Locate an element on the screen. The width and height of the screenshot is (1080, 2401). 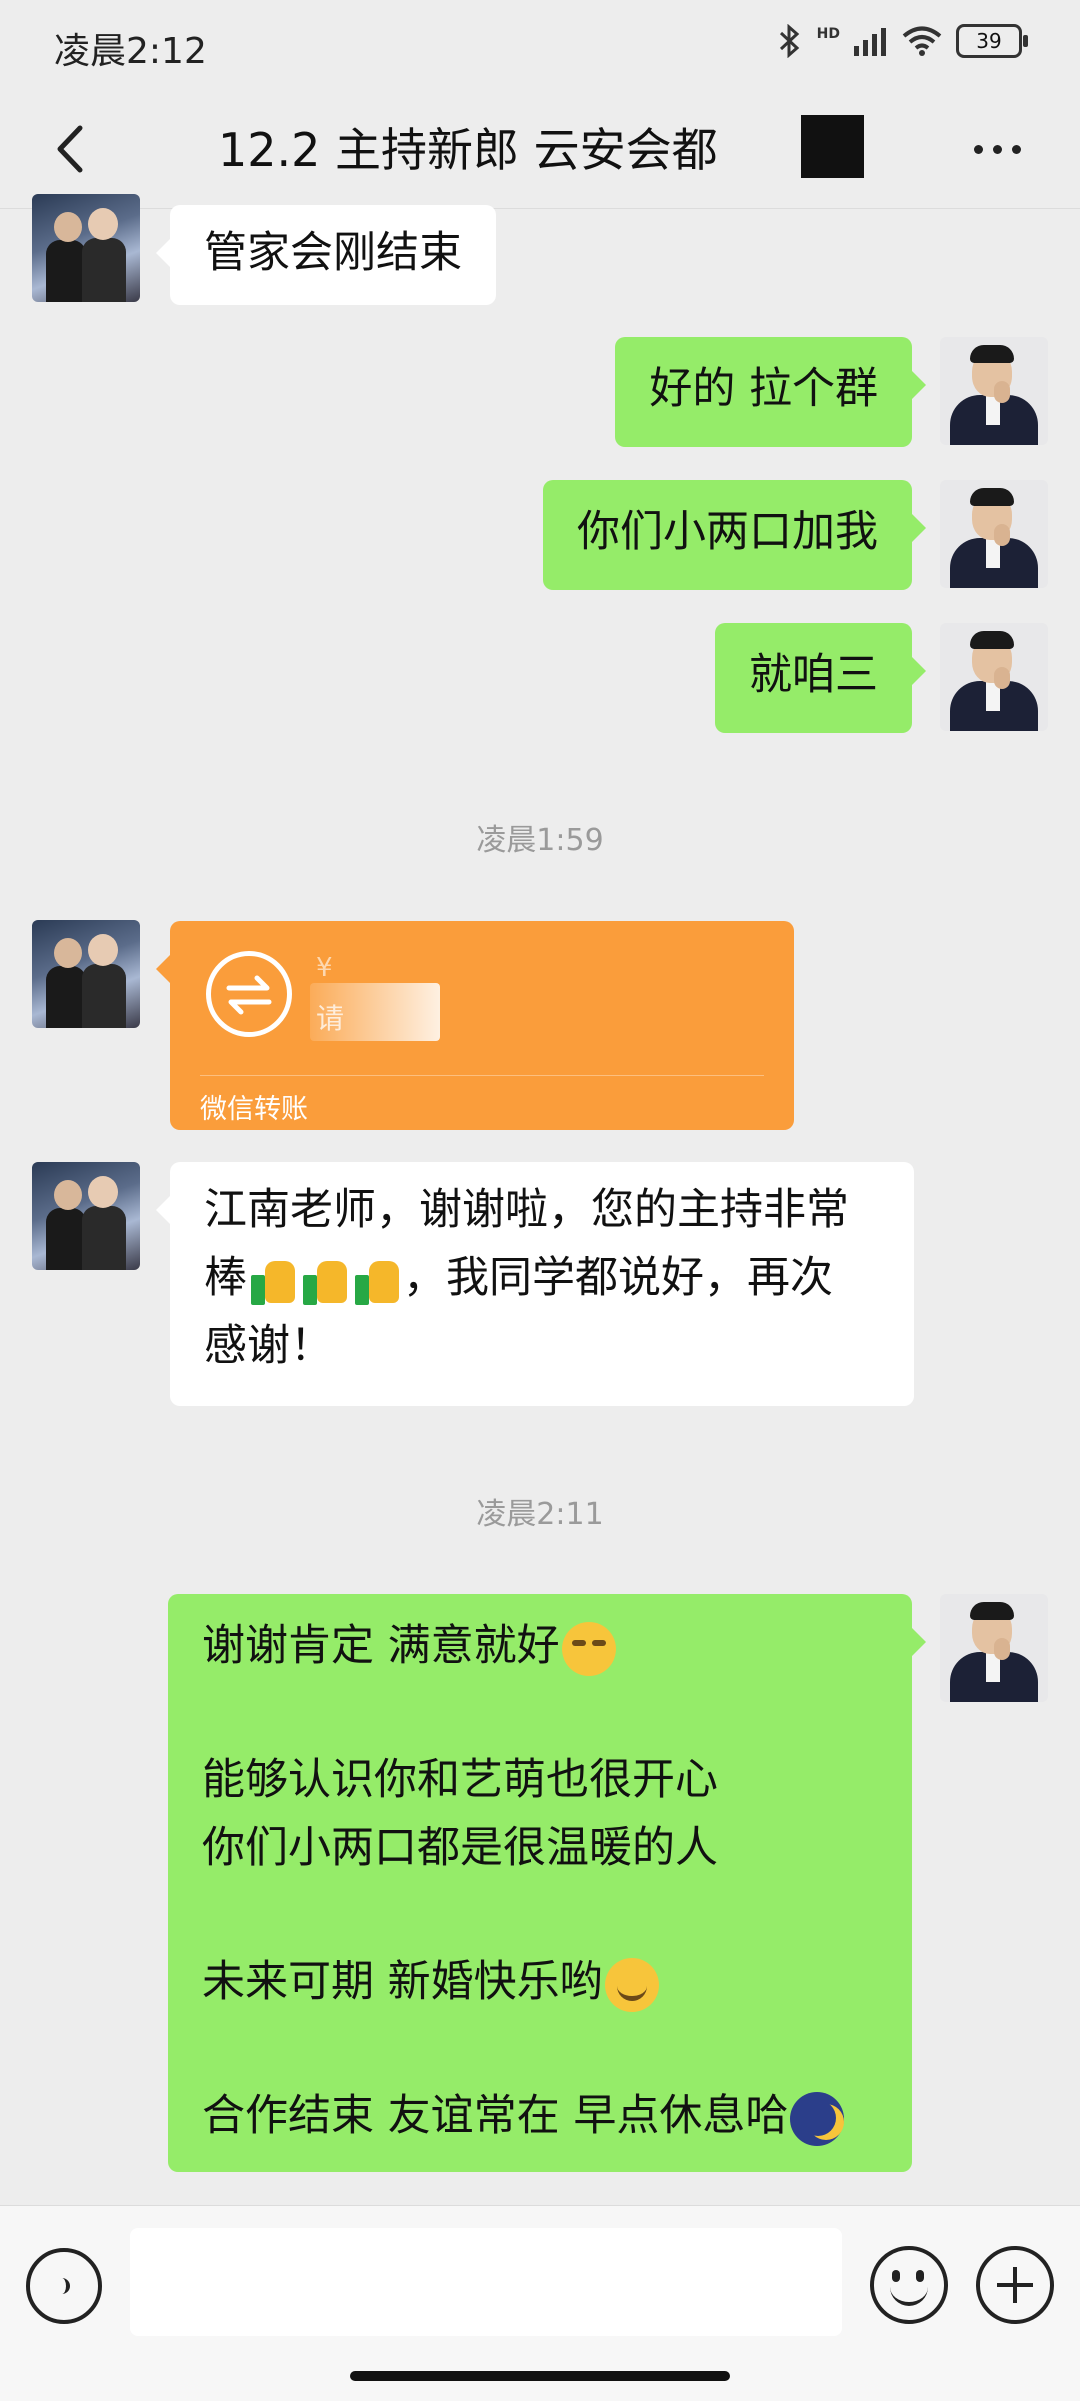
emoji-icon is located at coordinates (909, 2285).